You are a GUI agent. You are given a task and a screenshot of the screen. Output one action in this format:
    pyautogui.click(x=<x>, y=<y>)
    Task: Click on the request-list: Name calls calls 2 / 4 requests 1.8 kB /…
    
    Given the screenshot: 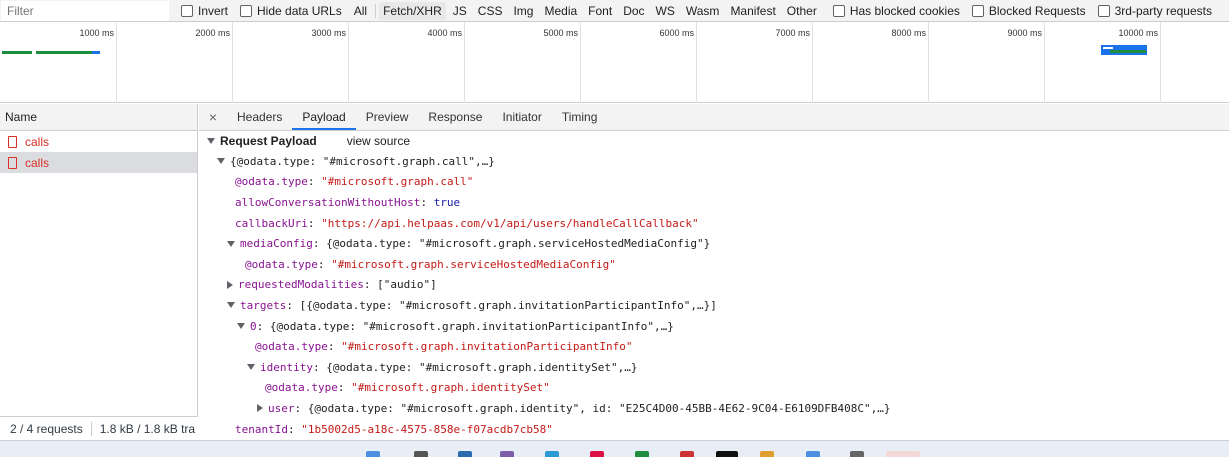 What is the action you would take?
    pyautogui.click(x=99, y=272)
    